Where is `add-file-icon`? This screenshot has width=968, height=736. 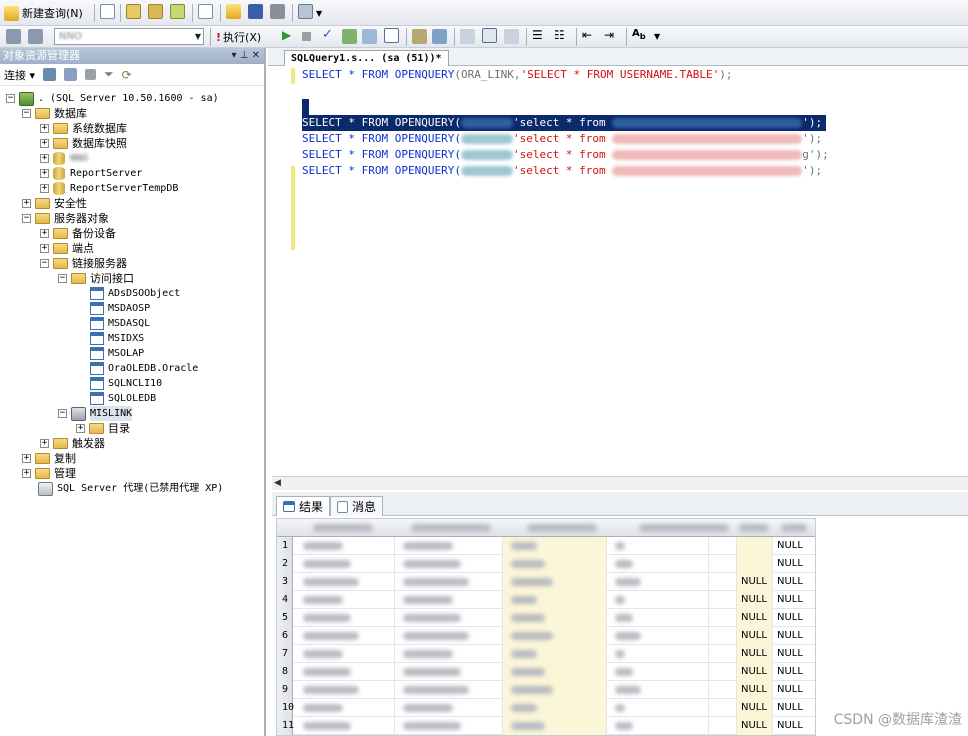 add-file-icon is located at coordinates (205, 11).